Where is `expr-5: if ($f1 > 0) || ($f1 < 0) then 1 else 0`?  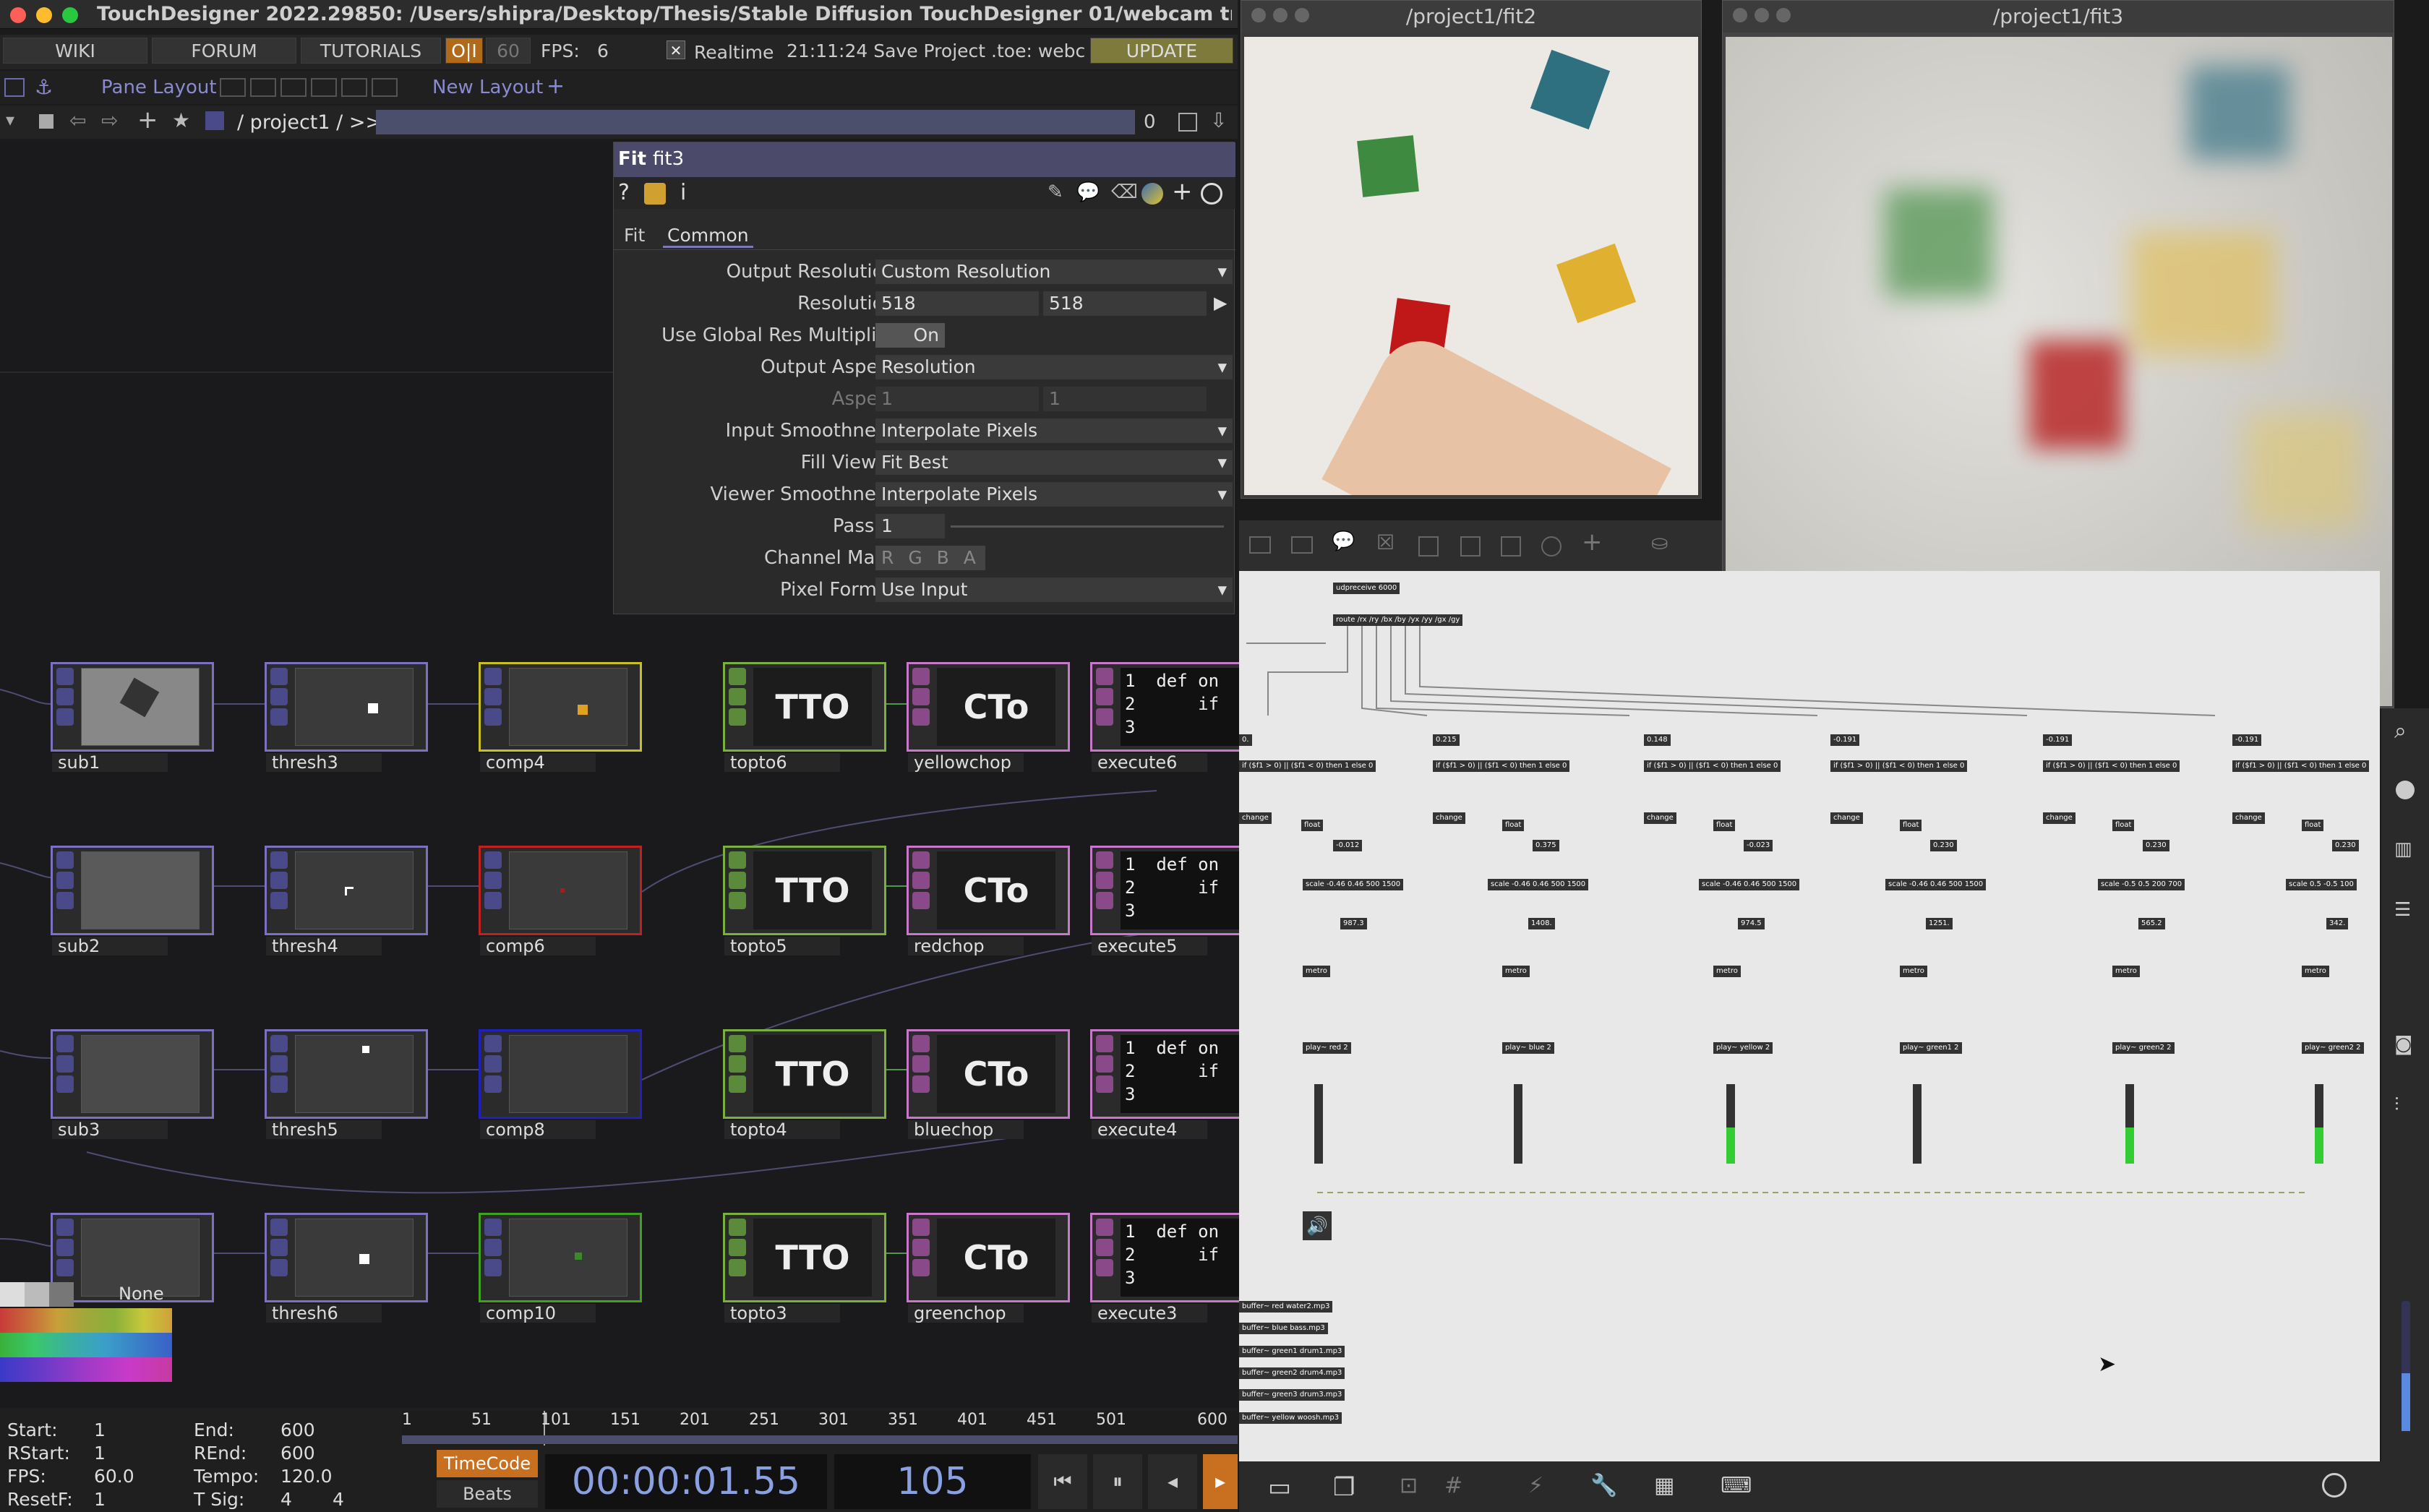 expr-5: if ($f1 > 0) || ($f1 < 0) then 1 else 0 is located at coordinates (2111, 766).